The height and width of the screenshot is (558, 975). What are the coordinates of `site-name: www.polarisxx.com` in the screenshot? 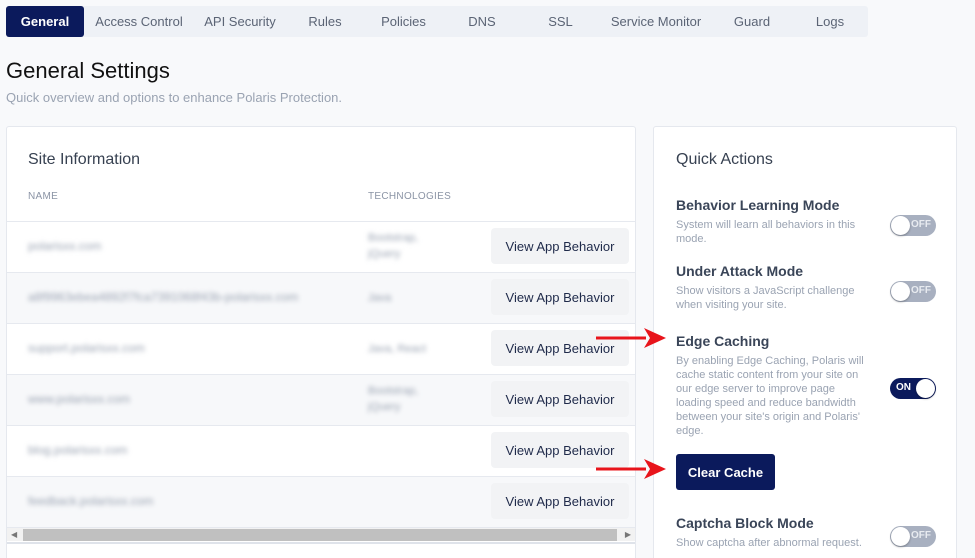 It's located at (79, 399).